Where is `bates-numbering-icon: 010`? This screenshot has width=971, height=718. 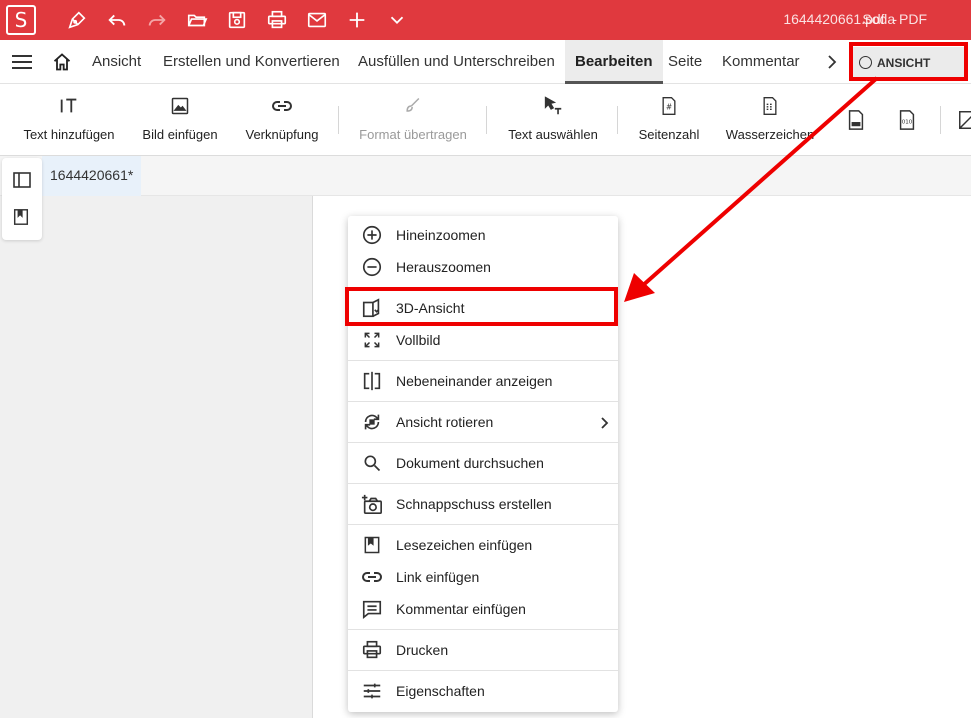
bates-numbering-icon: 010 is located at coordinates (907, 120).